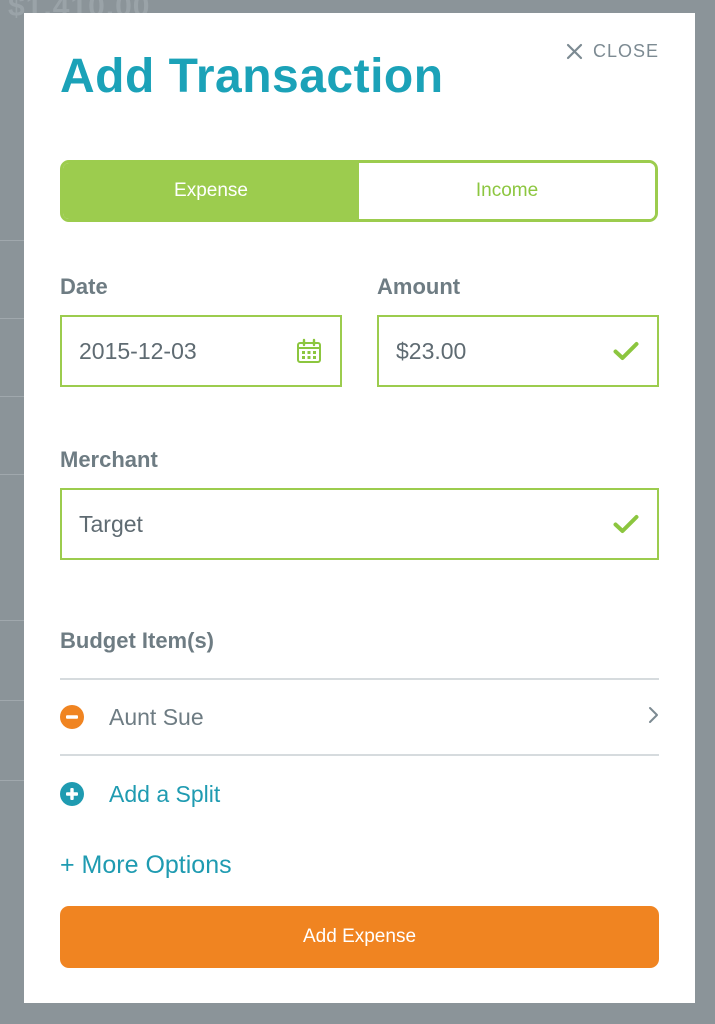 This screenshot has height=1024, width=715. I want to click on expense-tab: Expense, so click(211, 191).